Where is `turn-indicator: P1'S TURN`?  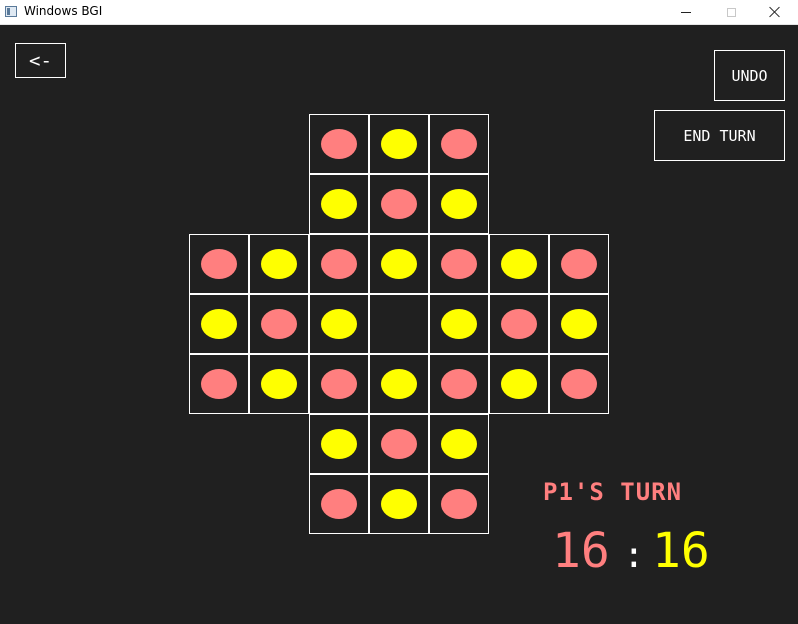 turn-indicator: P1'S TURN is located at coordinates (613, 492).